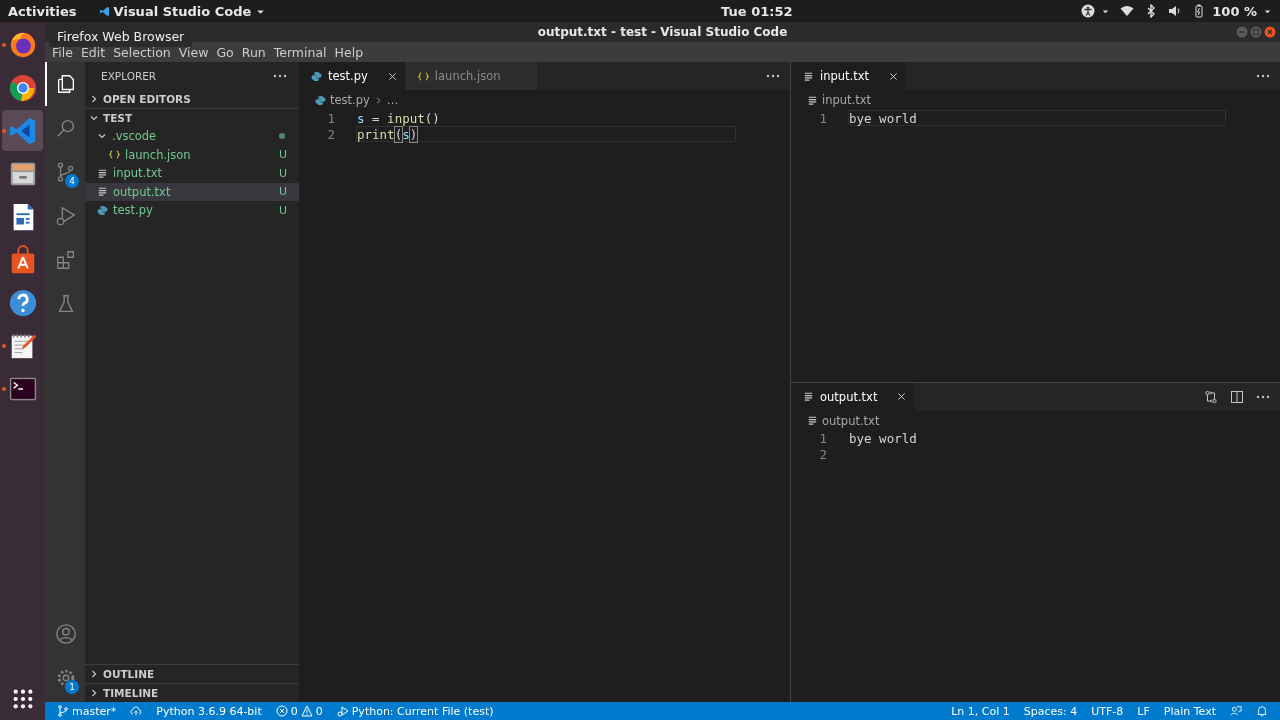 This screenshot has height=720, width=1280. What do you see at coordinates (63, 711) in the screenshot?
I see `branch-icon` at bounding box center [63, 711].